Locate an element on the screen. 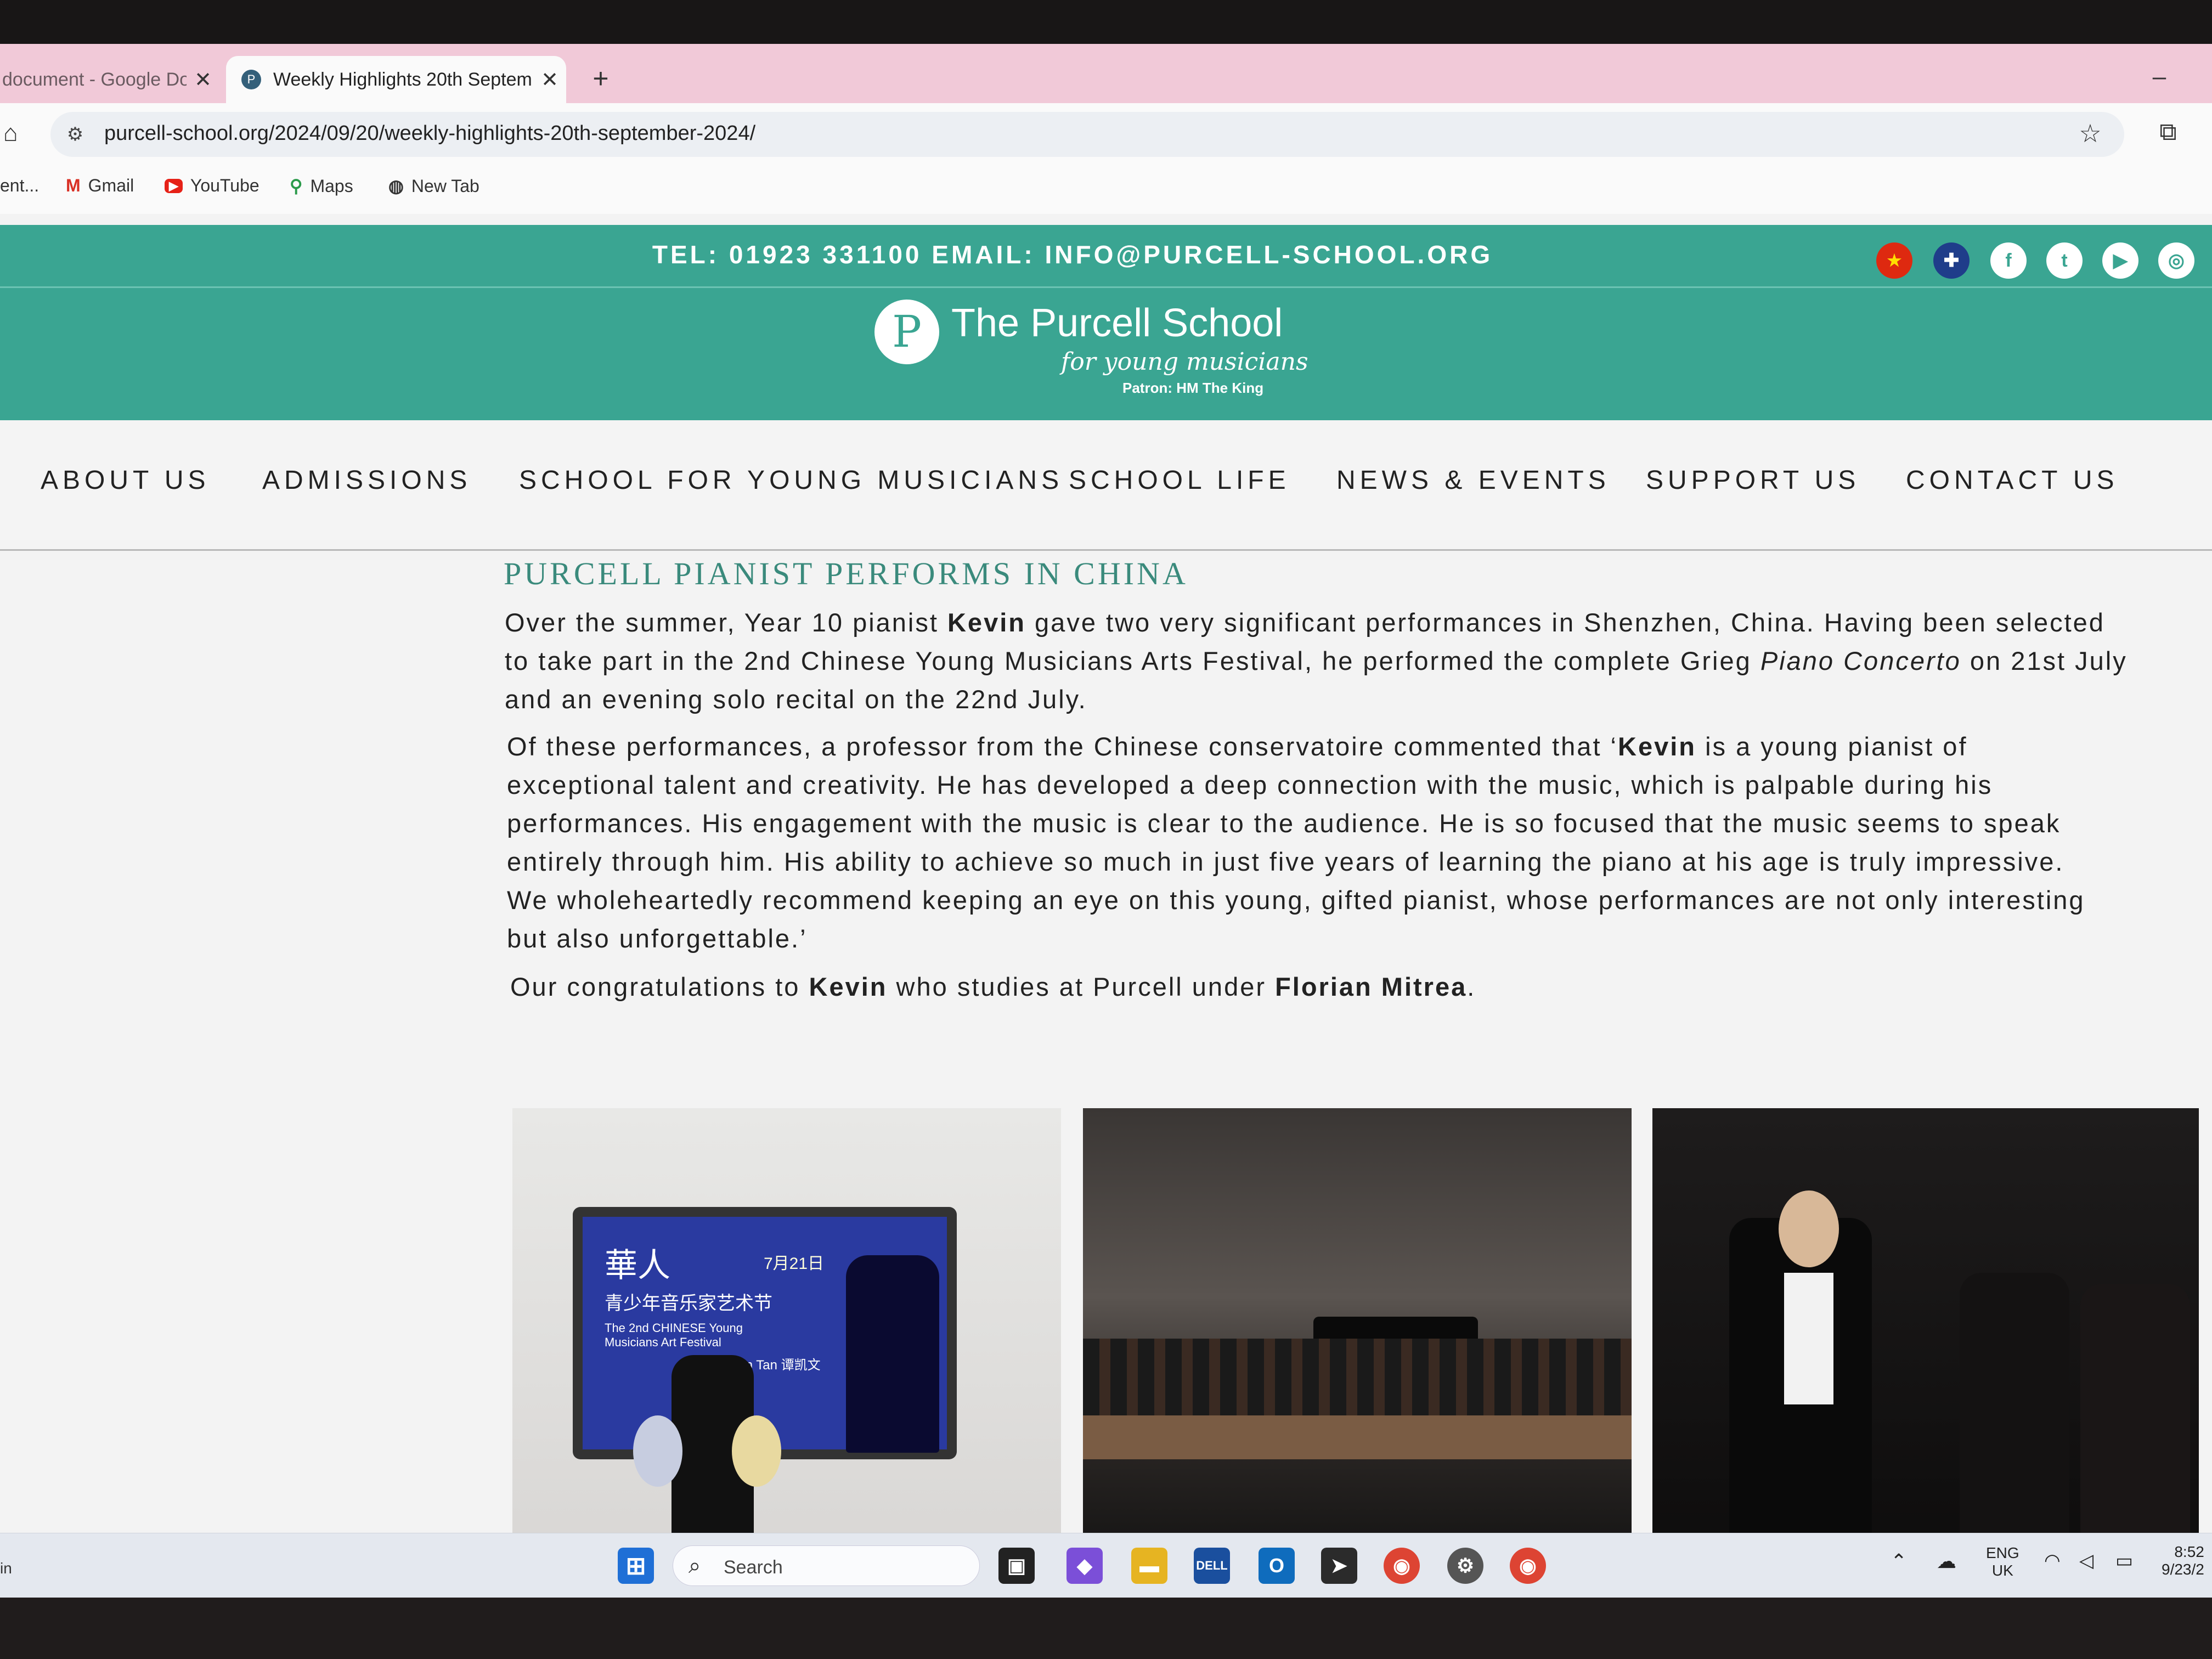 This screenshot has height=1659, width=2212. nav-admissions: ADMISSIONS is located at coordinates (367, 480).